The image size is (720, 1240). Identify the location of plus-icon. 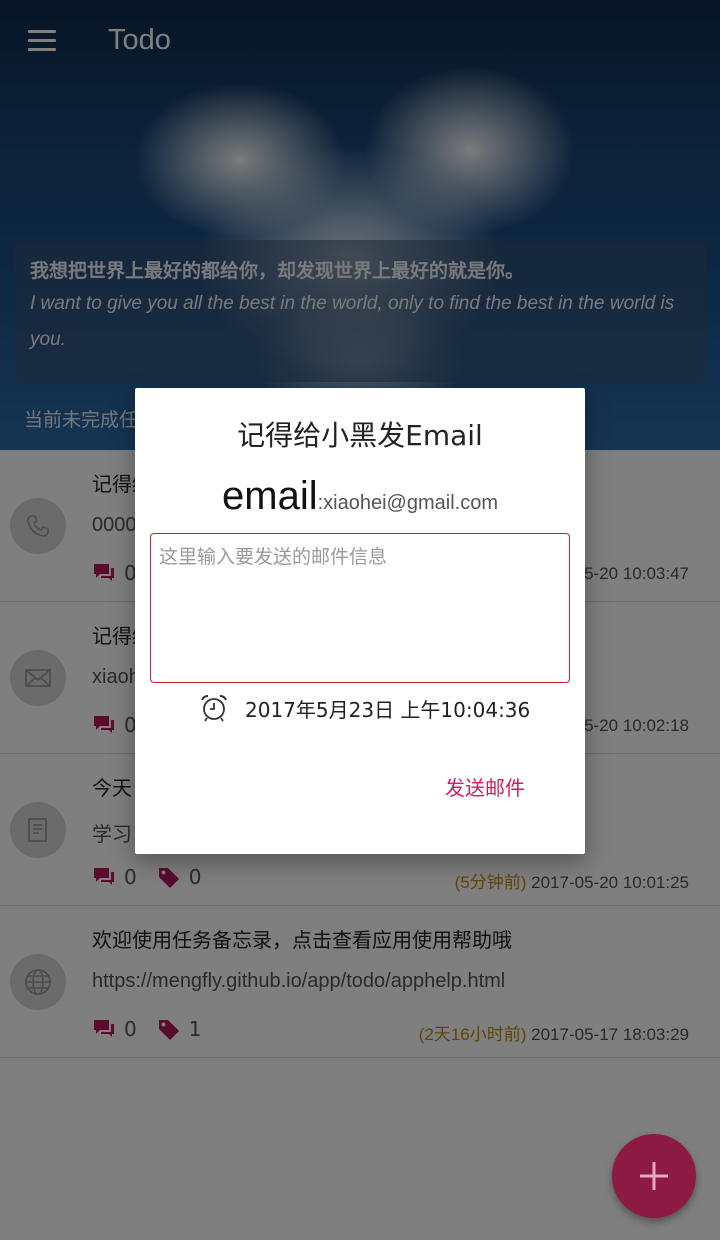
(654, 1176).